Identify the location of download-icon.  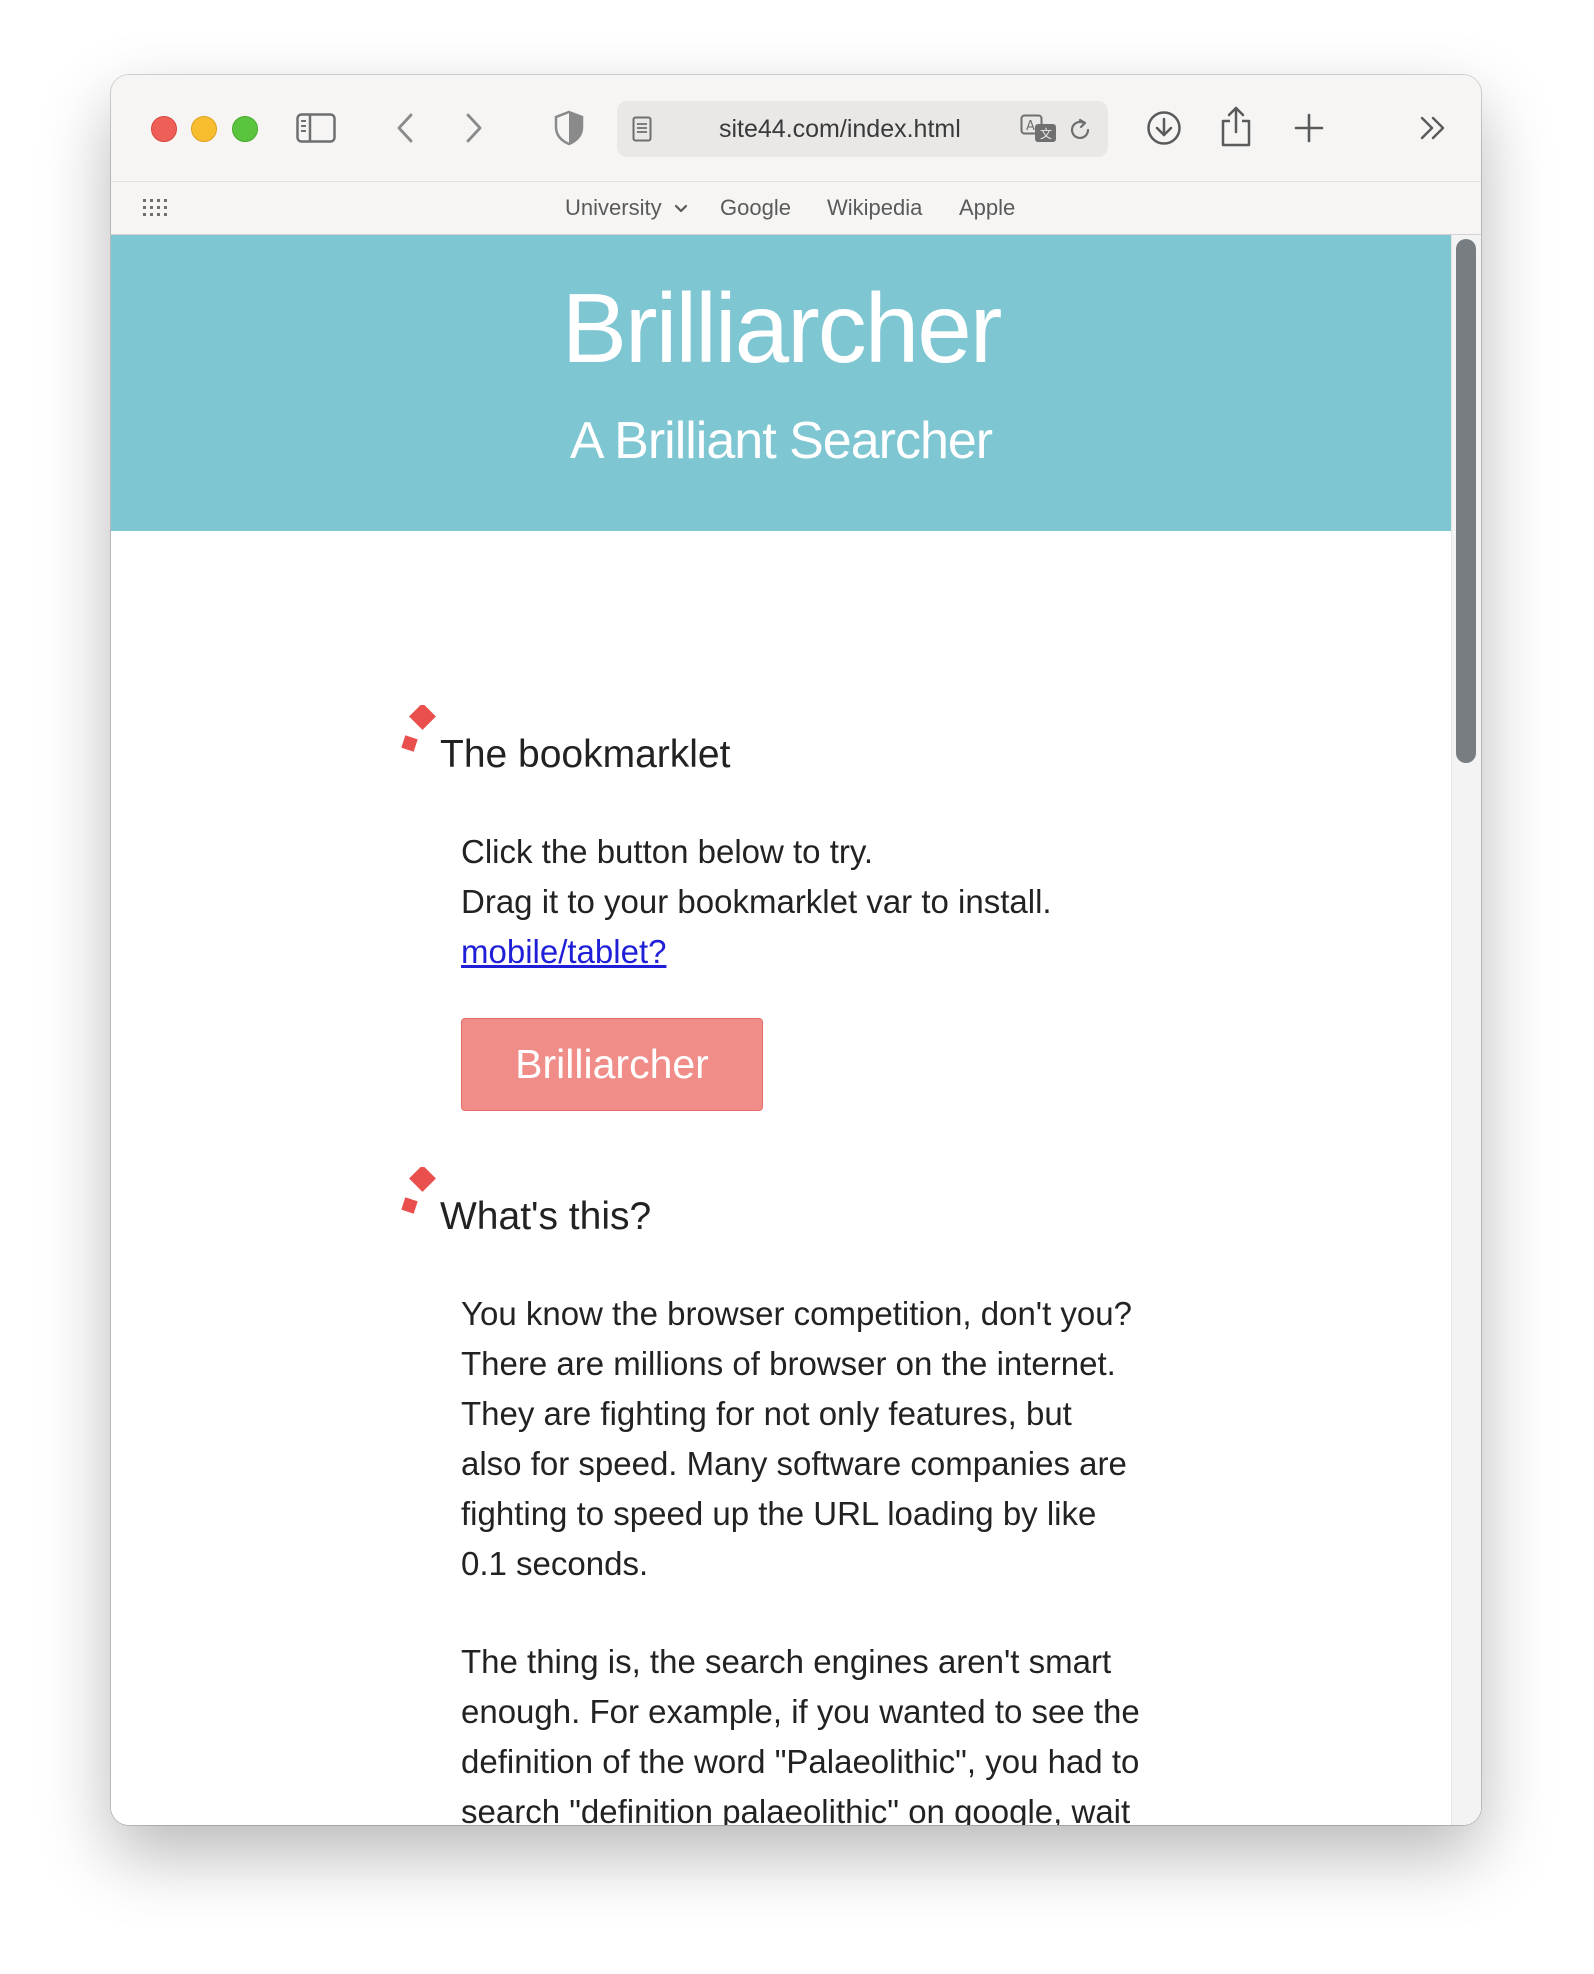
(1164, 128).